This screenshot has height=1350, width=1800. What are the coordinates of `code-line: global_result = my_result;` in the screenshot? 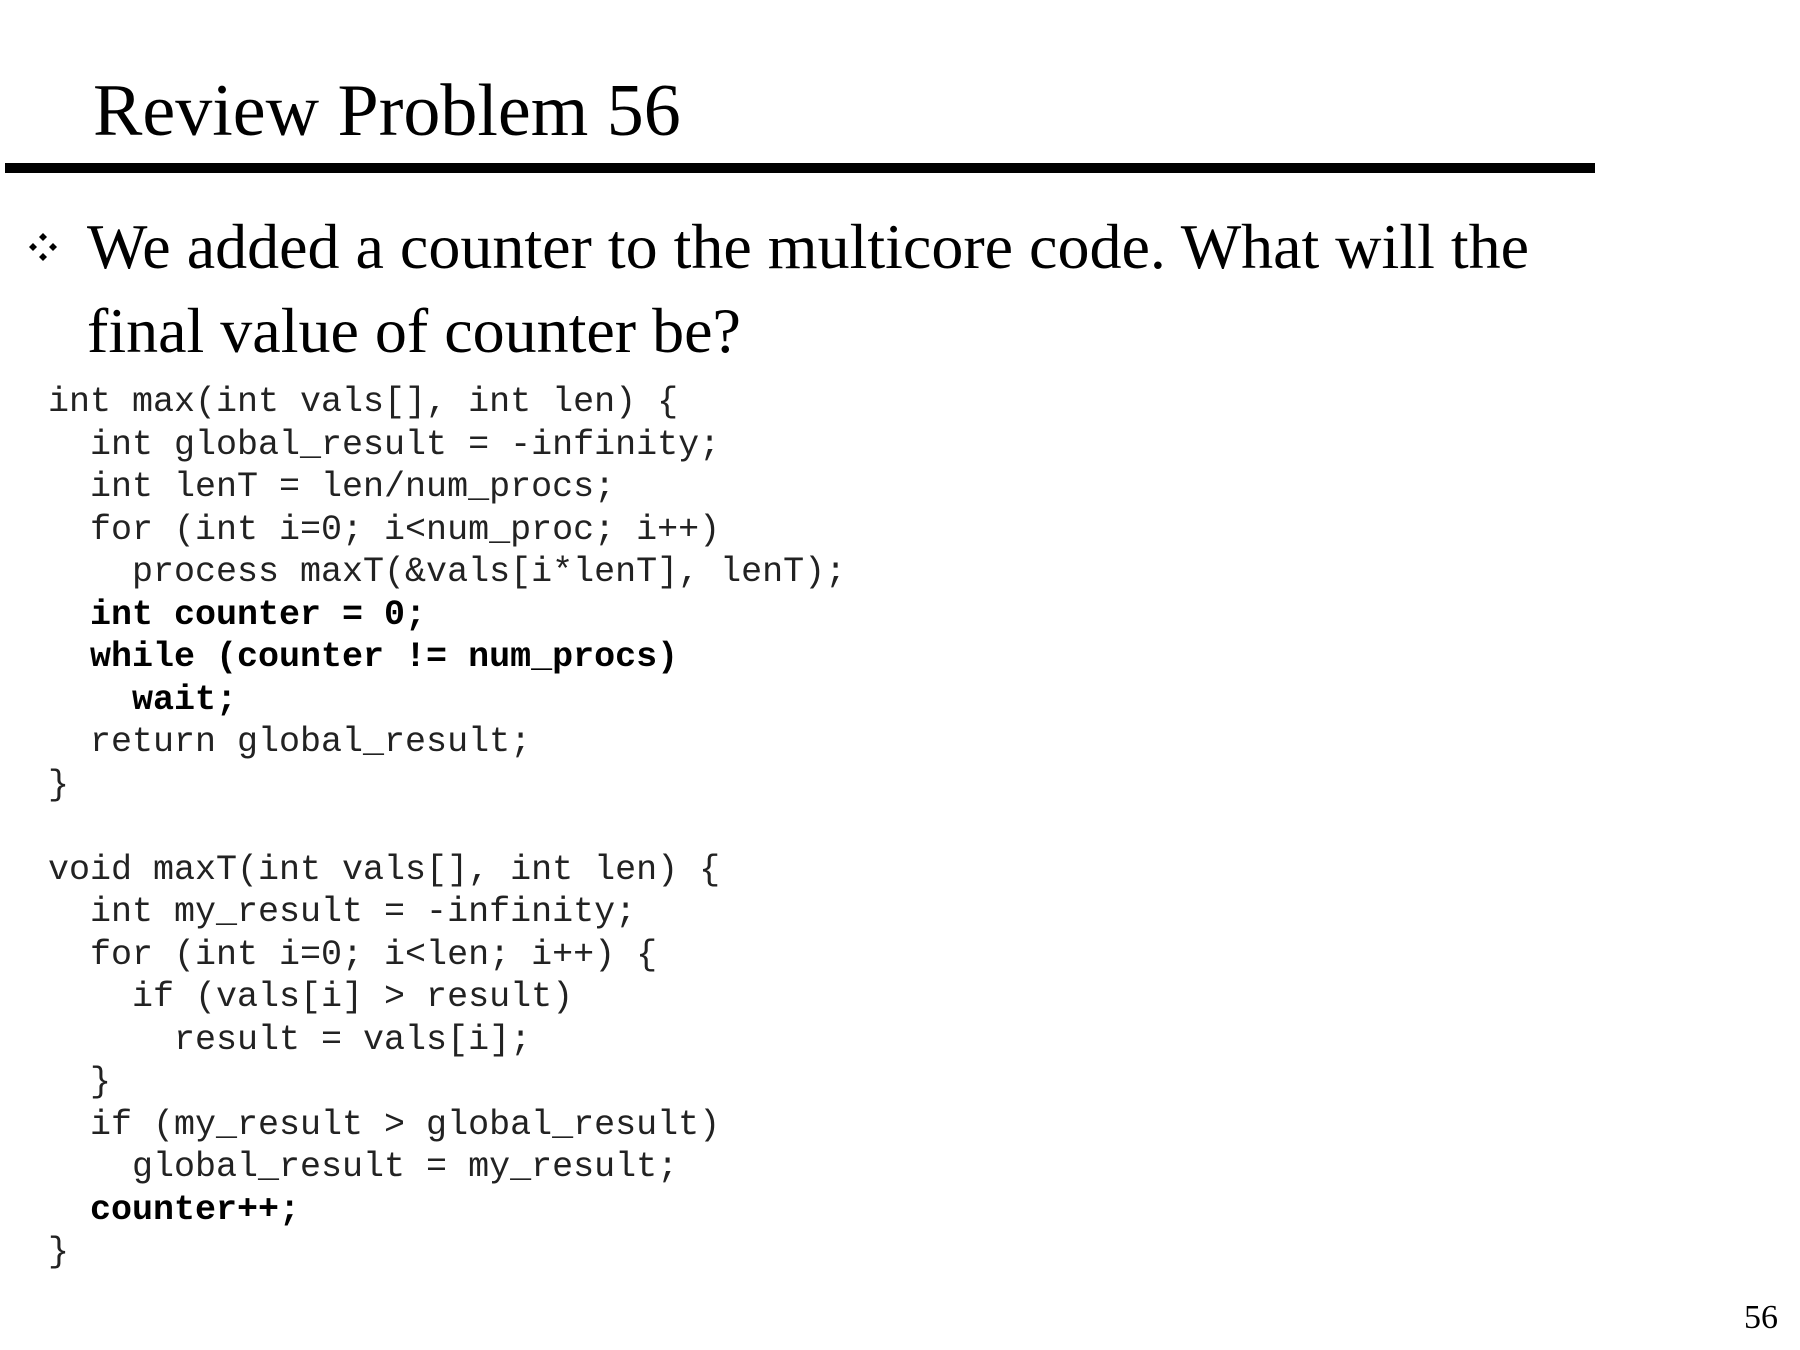 It's located at (363, 1167).